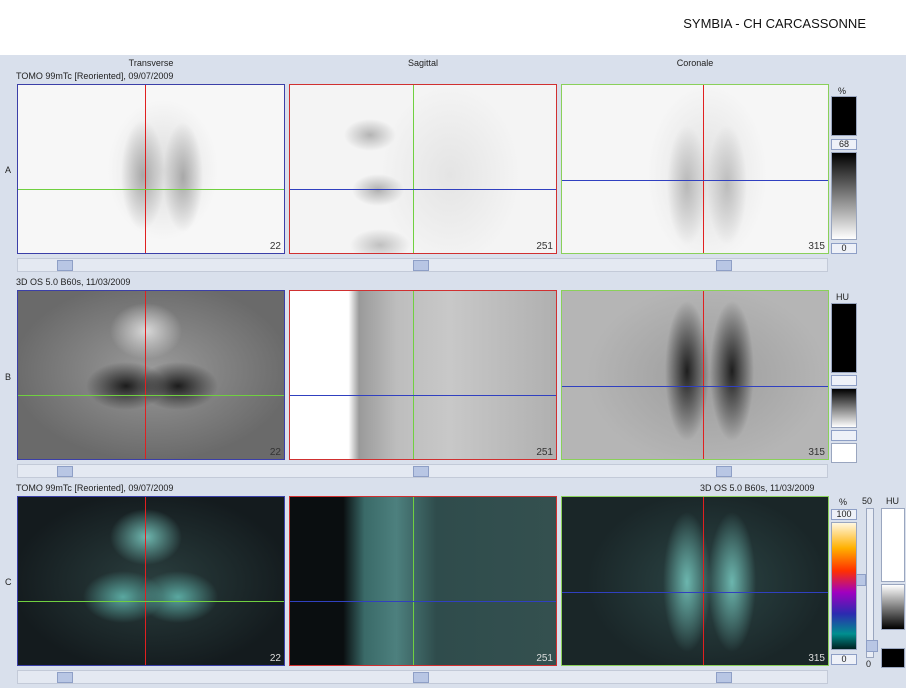  I want to click on scale-c-hu-upper, so click(893, 545).